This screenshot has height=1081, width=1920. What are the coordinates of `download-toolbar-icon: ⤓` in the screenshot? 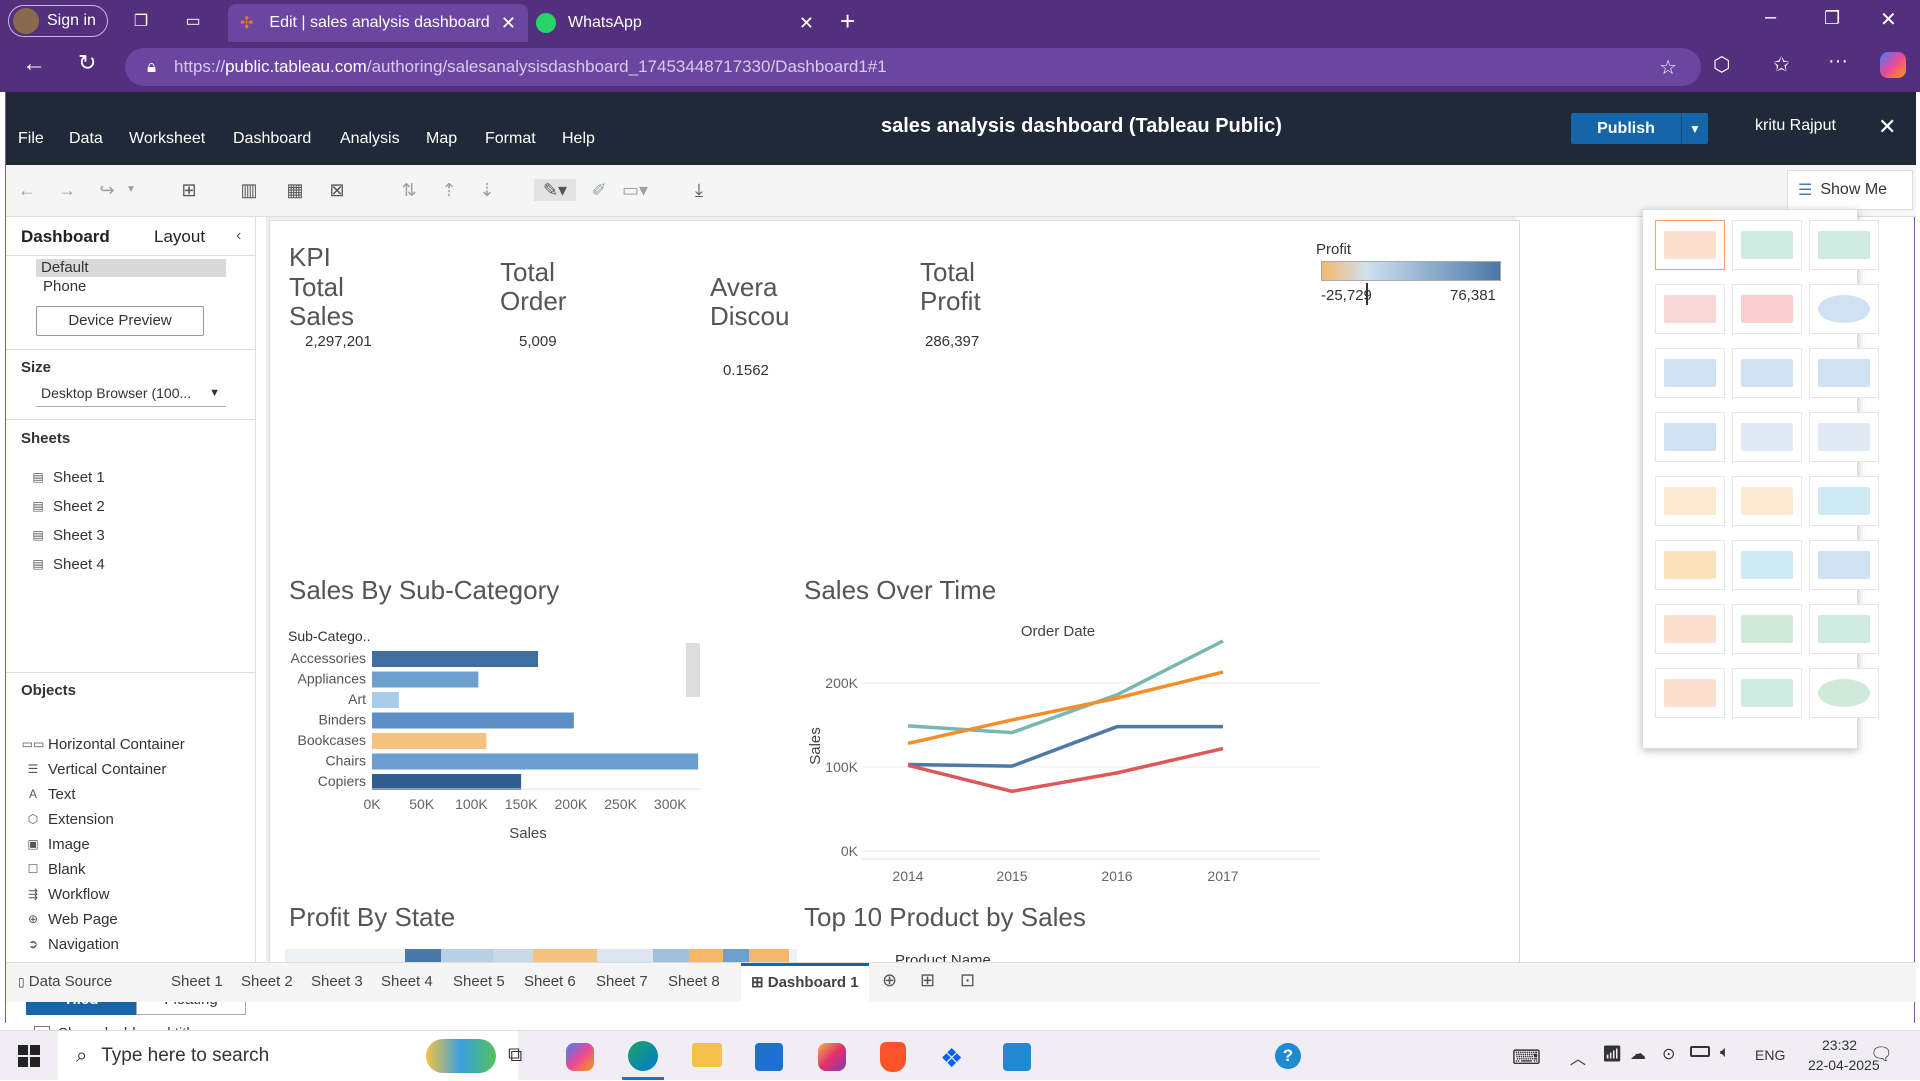 It's located at (699, 190).